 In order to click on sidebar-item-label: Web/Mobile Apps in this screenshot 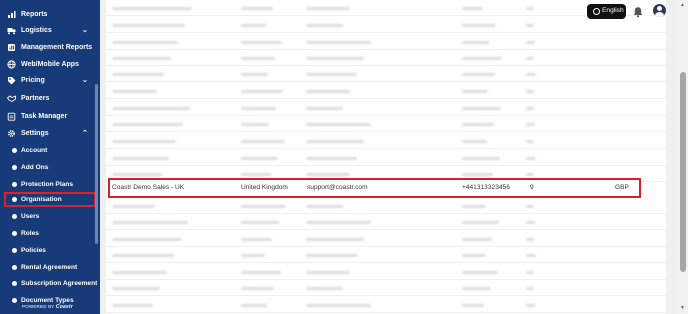, I will do `click(50, 64)`.